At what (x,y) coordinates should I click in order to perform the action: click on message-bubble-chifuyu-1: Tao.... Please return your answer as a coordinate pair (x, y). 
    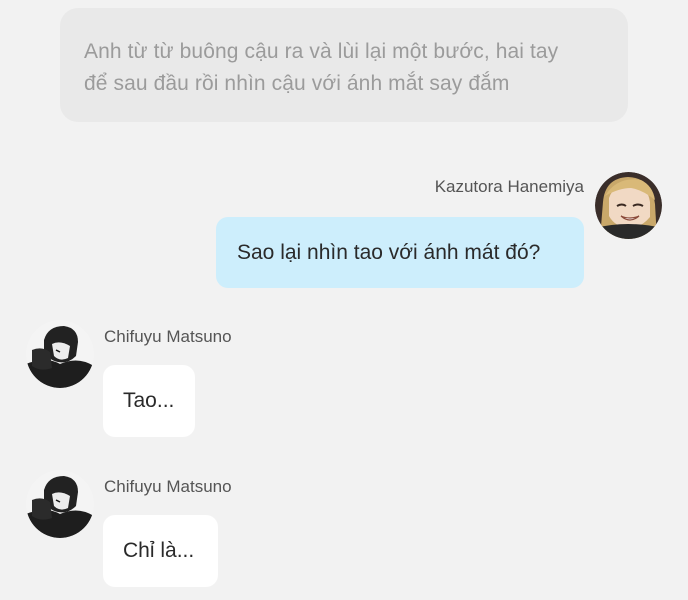
    Looking at the image, I should click on (149, 401).